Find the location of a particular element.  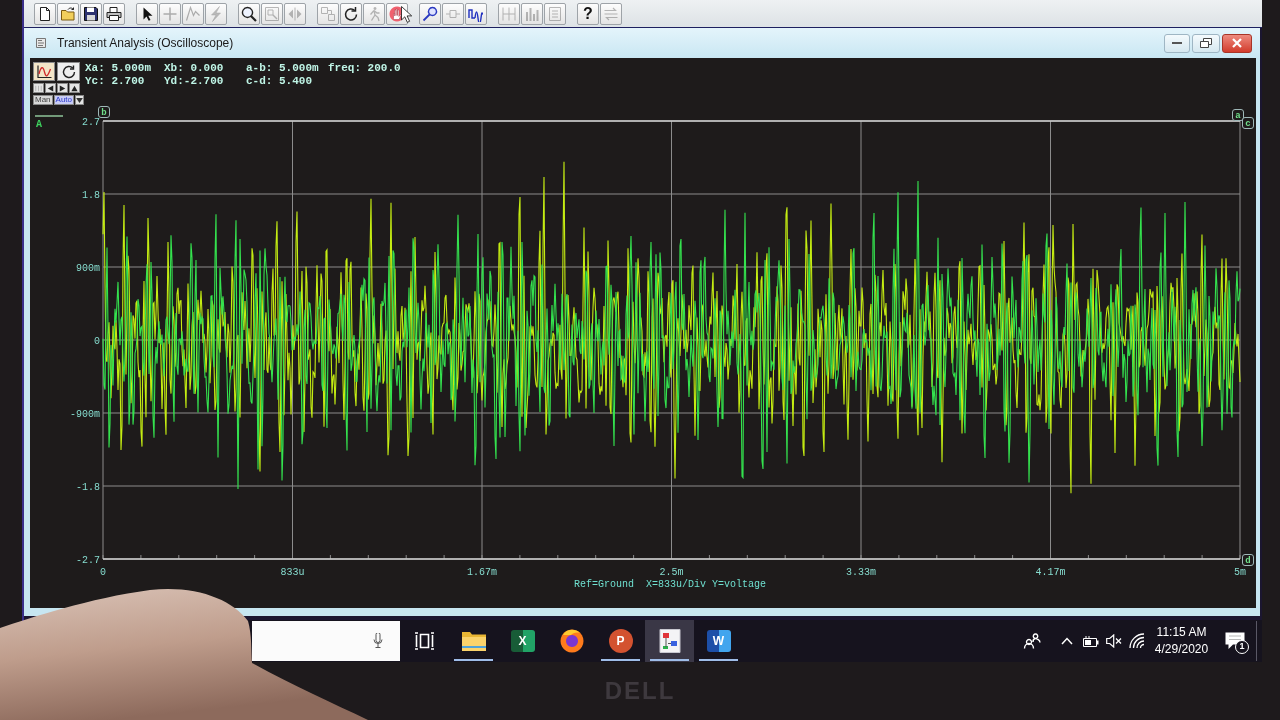

minimize-button is located at coordinates (1177, 43).